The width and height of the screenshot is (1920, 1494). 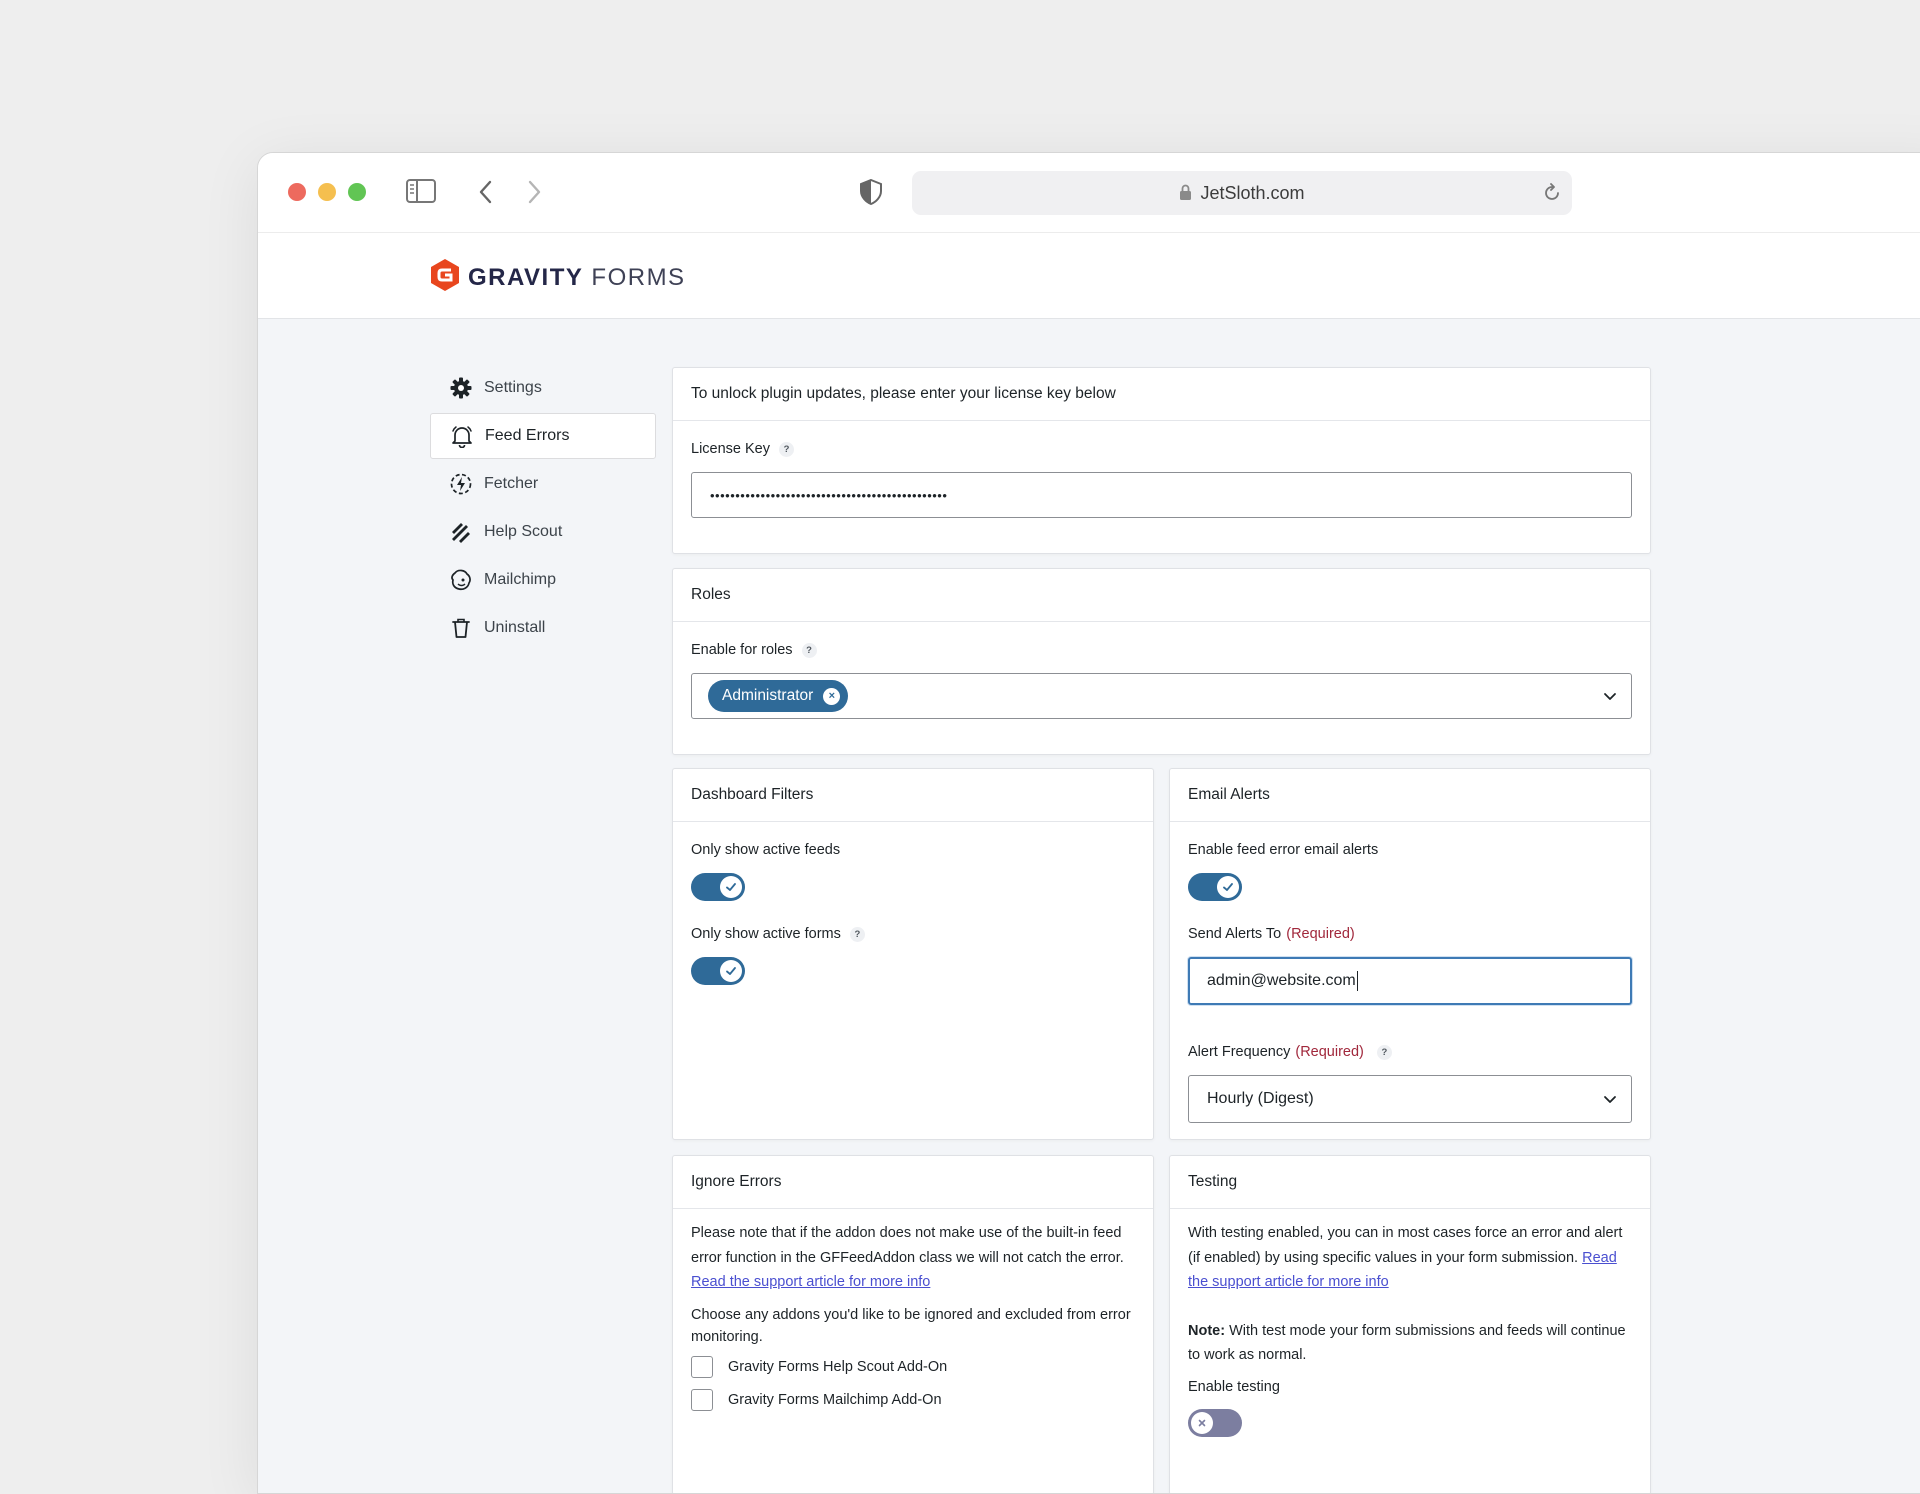 What do you see at coordinates (486, 194) in the screenshot?
I see `back-icon` at bounding box center [486, 194].